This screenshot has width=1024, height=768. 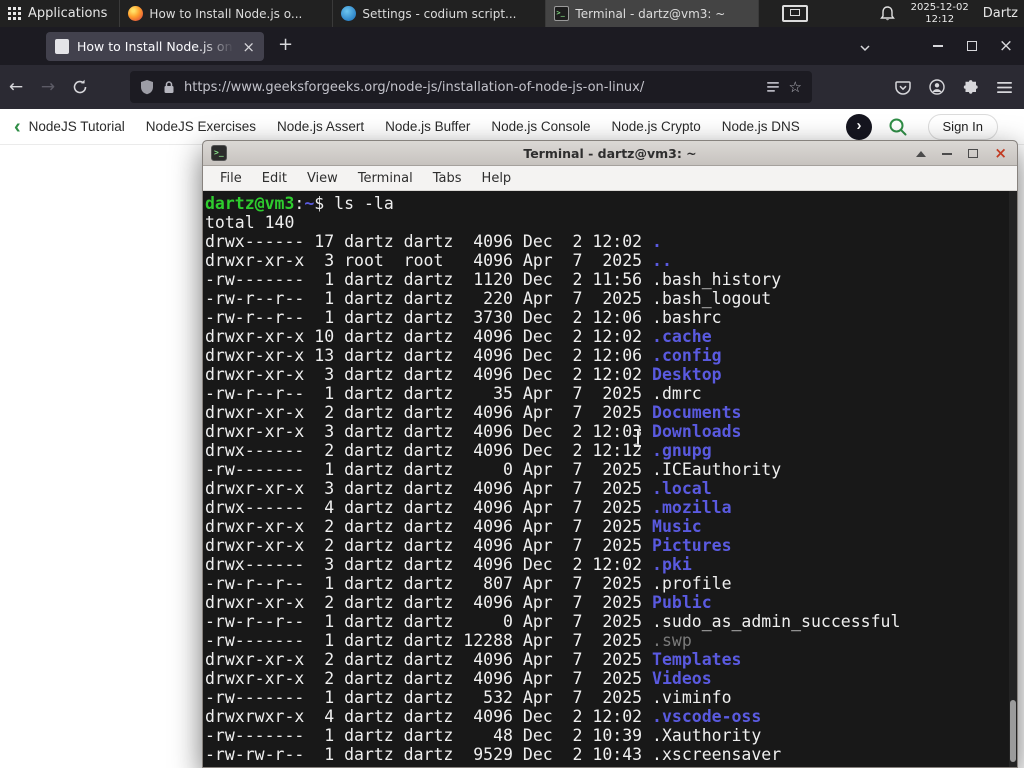 What do you see at coordinates (59, 13) in the screenshot?
I see `applications-menu-button: Applications` at bounding box center [59, 13].